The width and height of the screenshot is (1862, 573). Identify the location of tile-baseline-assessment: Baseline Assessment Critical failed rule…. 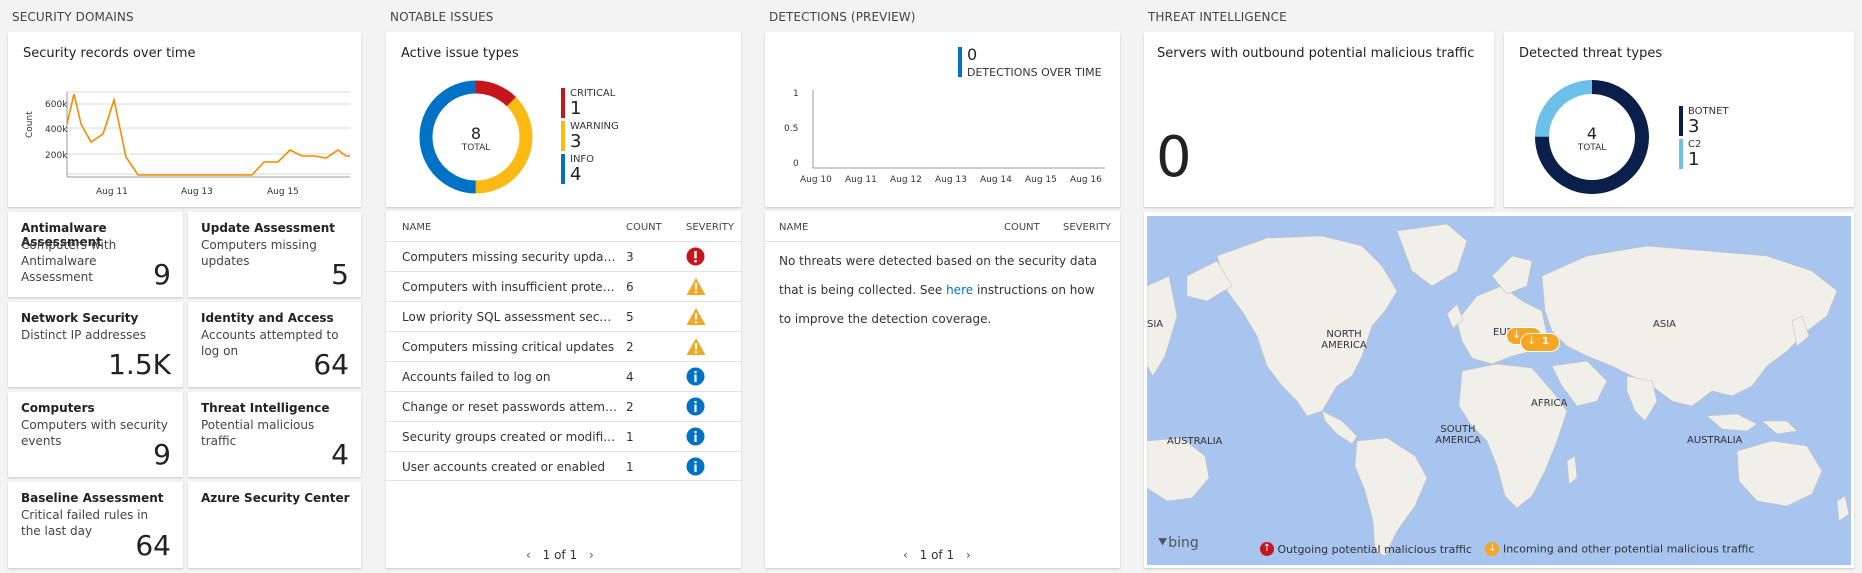
(95, 525).